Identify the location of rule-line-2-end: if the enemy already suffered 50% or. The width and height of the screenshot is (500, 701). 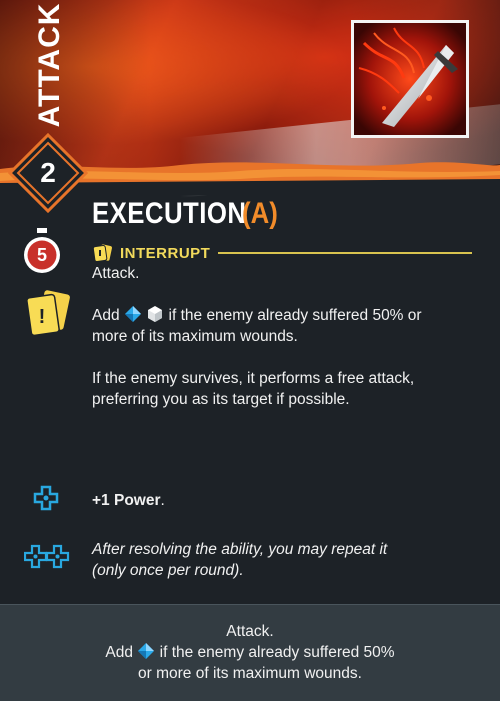
(295, 315).